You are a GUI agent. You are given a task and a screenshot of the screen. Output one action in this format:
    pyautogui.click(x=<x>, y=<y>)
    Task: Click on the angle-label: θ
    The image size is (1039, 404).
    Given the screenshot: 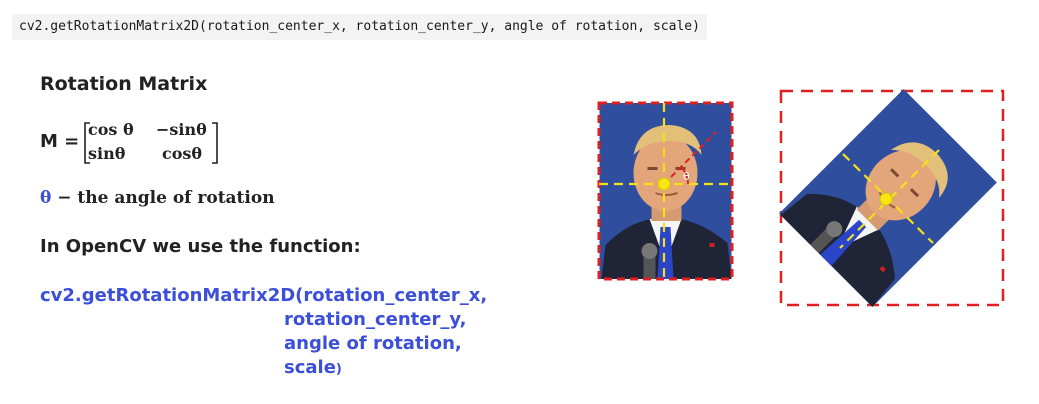 What is the action you would take?
    pyautogui.click(x=686, y=176)
    